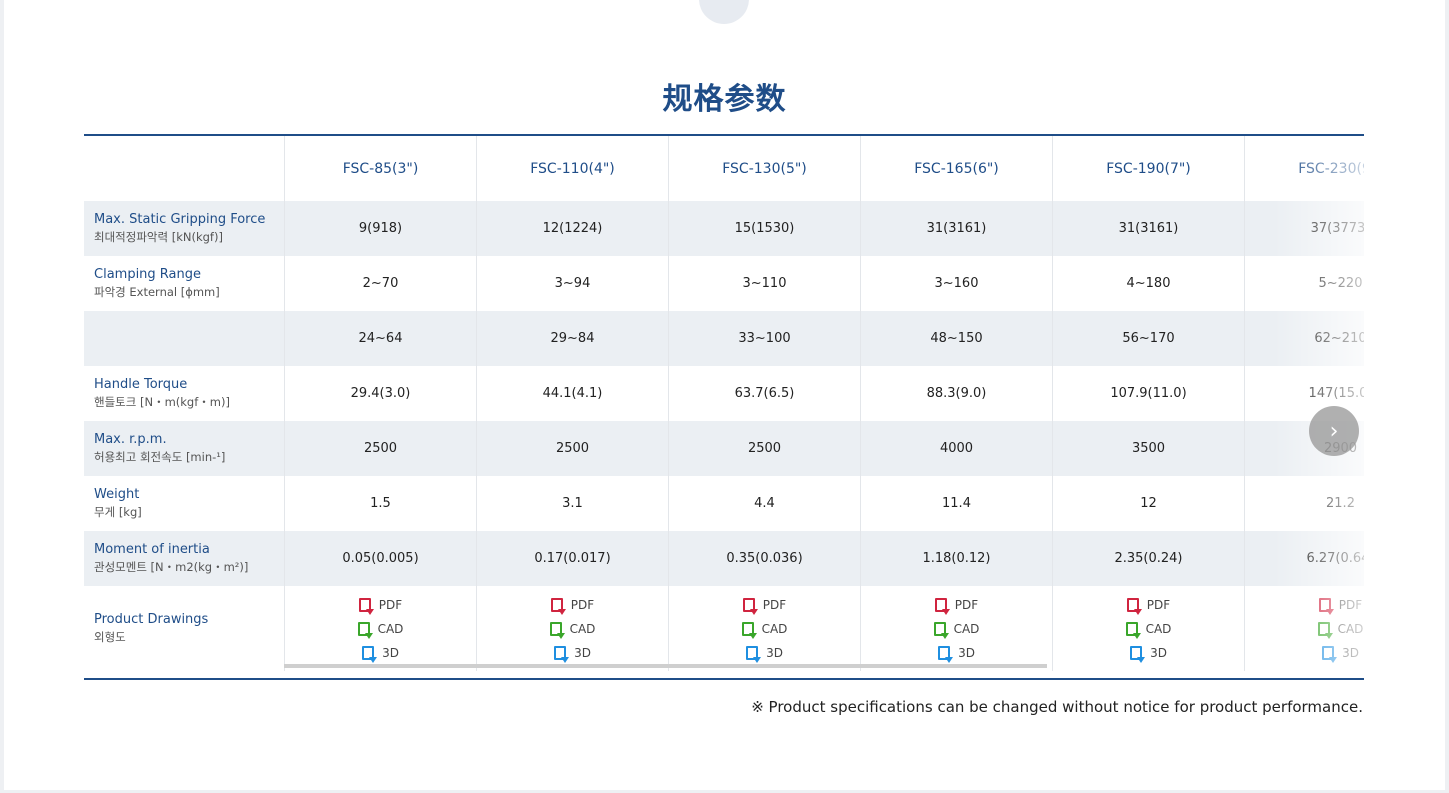 Image resolution: width=1449 pixels, height=793 pixels. Describe the element at coordinates (572, 338) in the screenshot. I see `spec-value: 29~84` at that location.